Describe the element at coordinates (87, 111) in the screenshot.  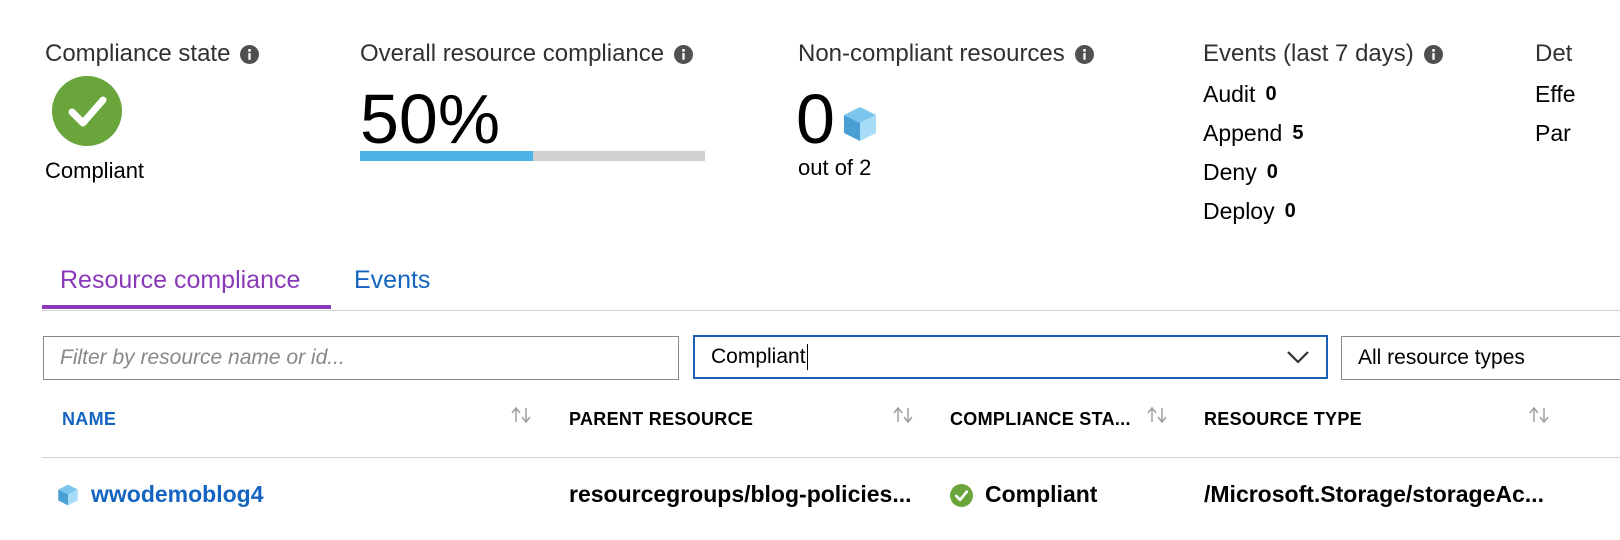
I see `compliant-check-icon` at that location.